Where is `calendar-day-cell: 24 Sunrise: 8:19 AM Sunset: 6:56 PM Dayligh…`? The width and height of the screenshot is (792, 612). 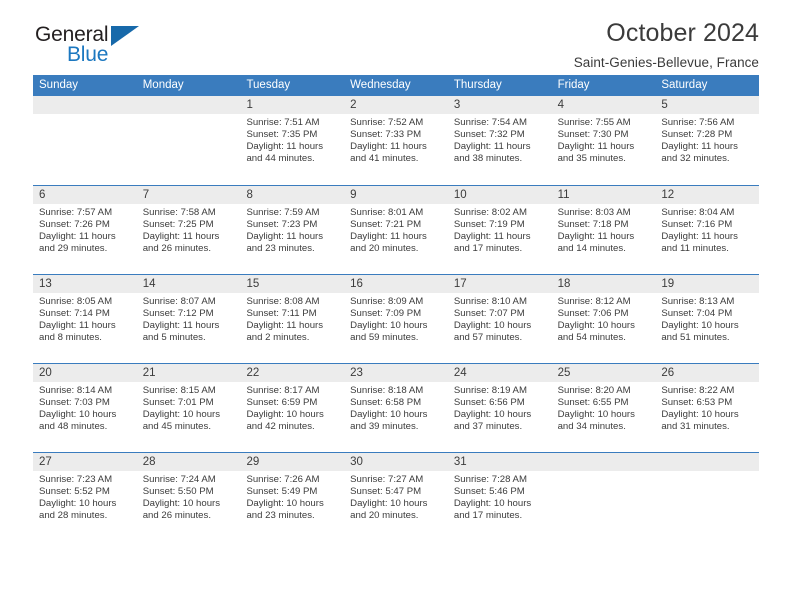
calendar-day-cell: 24 Sunrise: 8:19 AM Sunset: 6:56 PM Dayligh… is located at coordinates (499, 408).